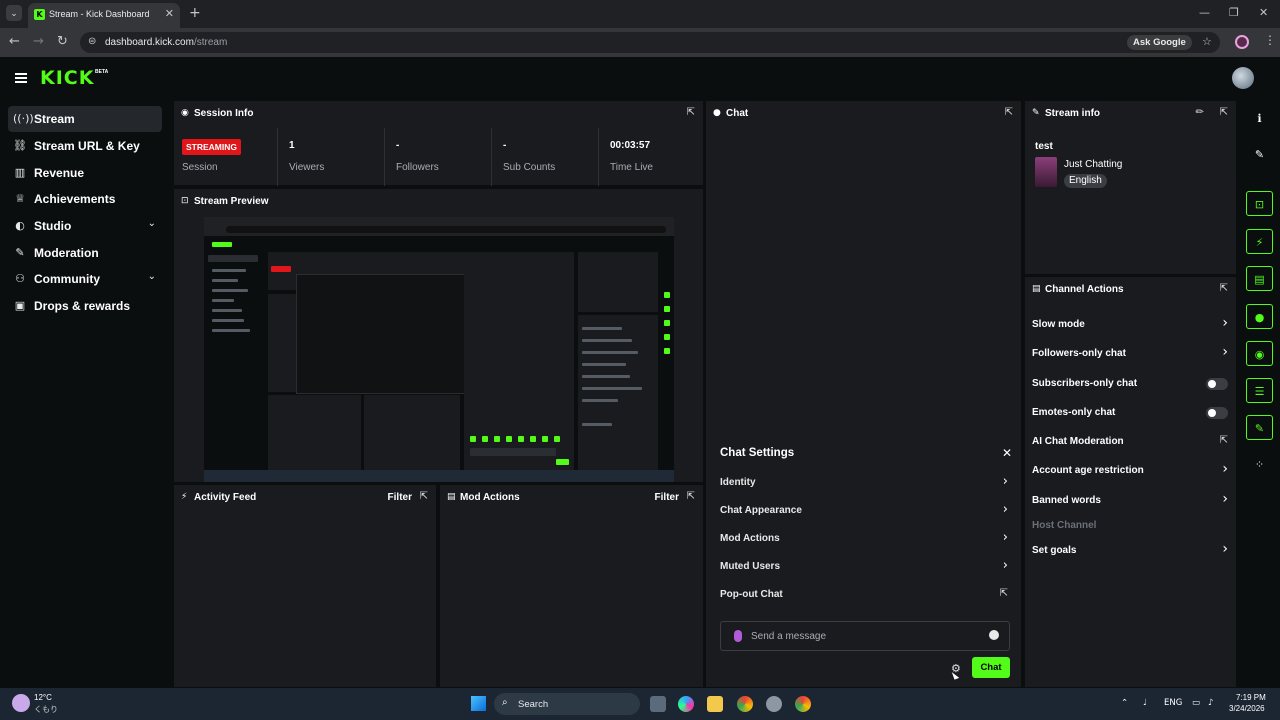 Image resolution: width=1280 pixels, height=720 pixels. What do you see at coordinates (1210, 703) in the screenshot?
I see `volume-icon: ♪` at bounding box center [1210, 703].